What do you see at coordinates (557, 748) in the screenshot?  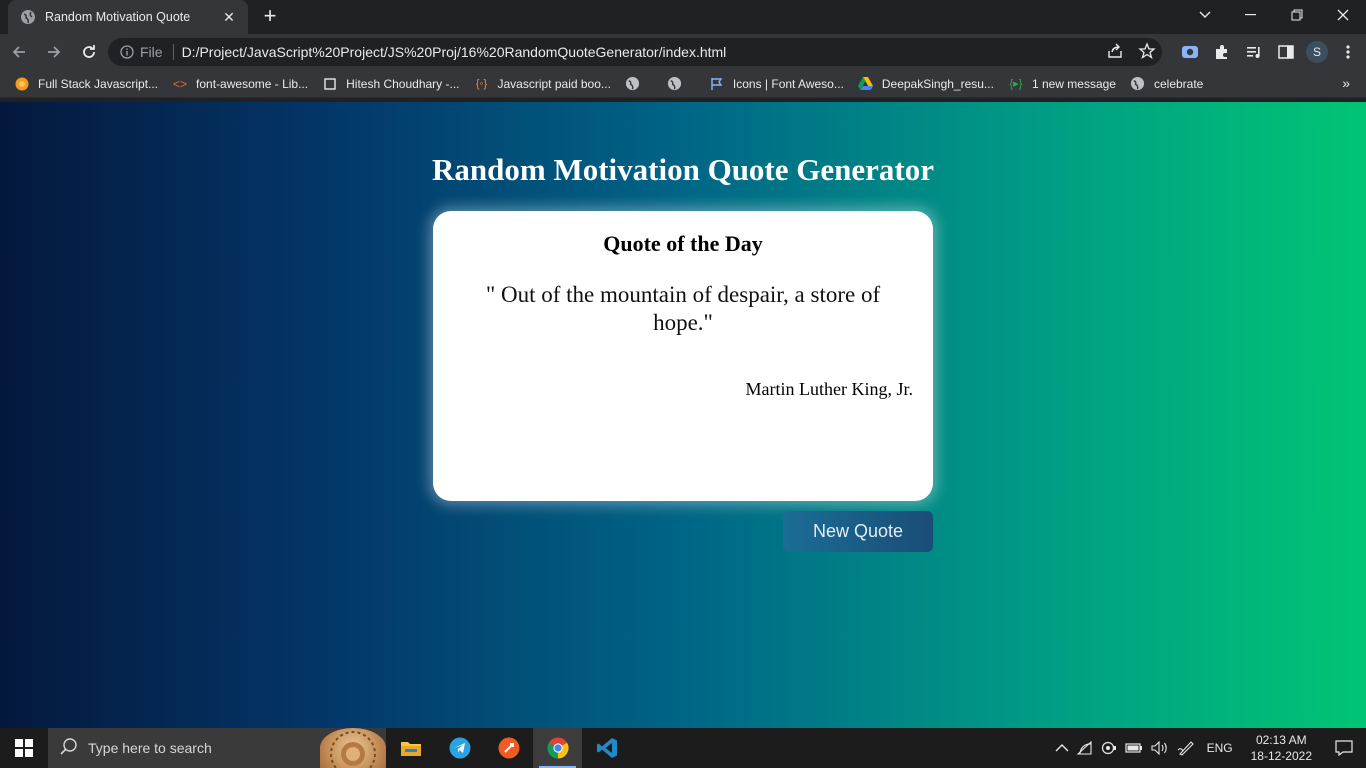 I see `chrome-icon` at bounding box center [557, 748].